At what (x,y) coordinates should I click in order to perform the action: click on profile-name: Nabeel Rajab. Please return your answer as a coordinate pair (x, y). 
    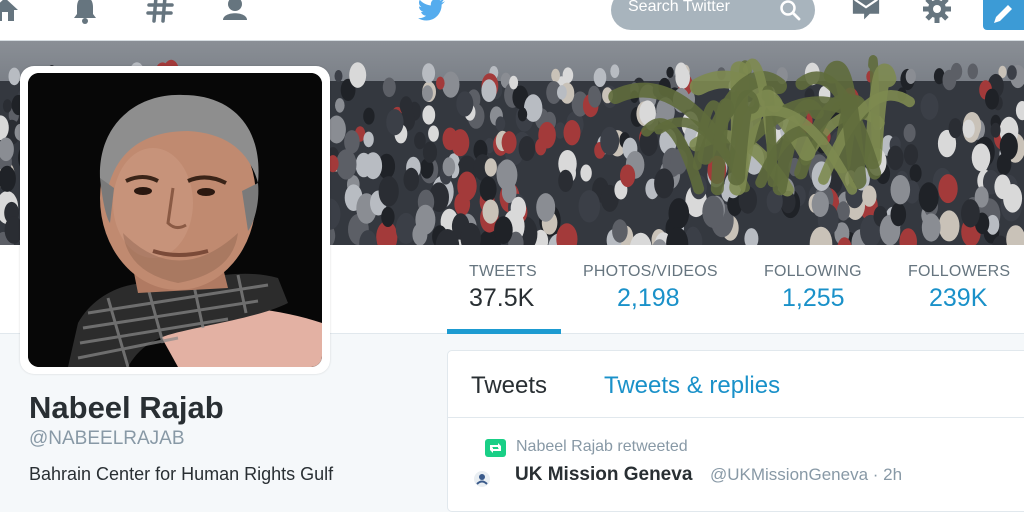
    Looking at the image, I should click on (126, 408).